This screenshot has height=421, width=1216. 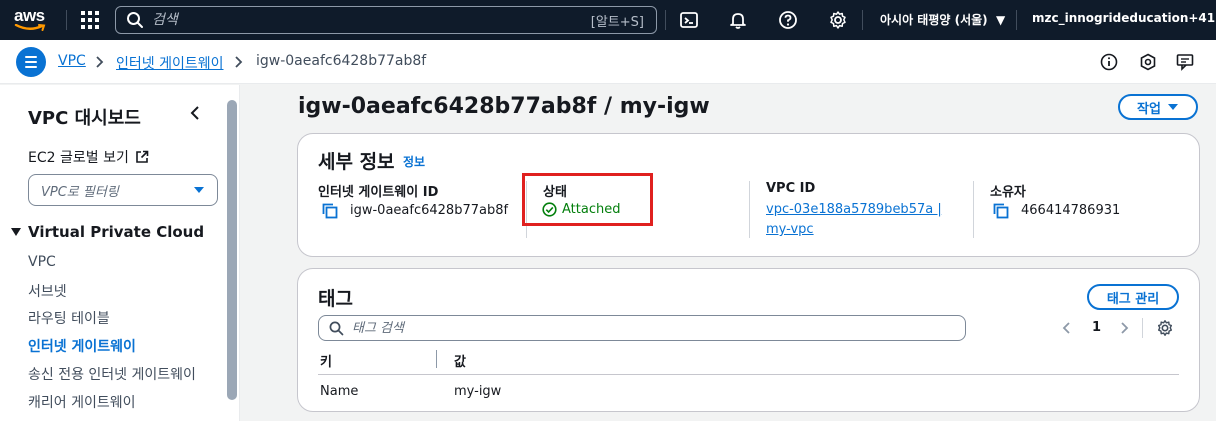 I want to click on table-cell-key: Name, so click(x=339, y=391).